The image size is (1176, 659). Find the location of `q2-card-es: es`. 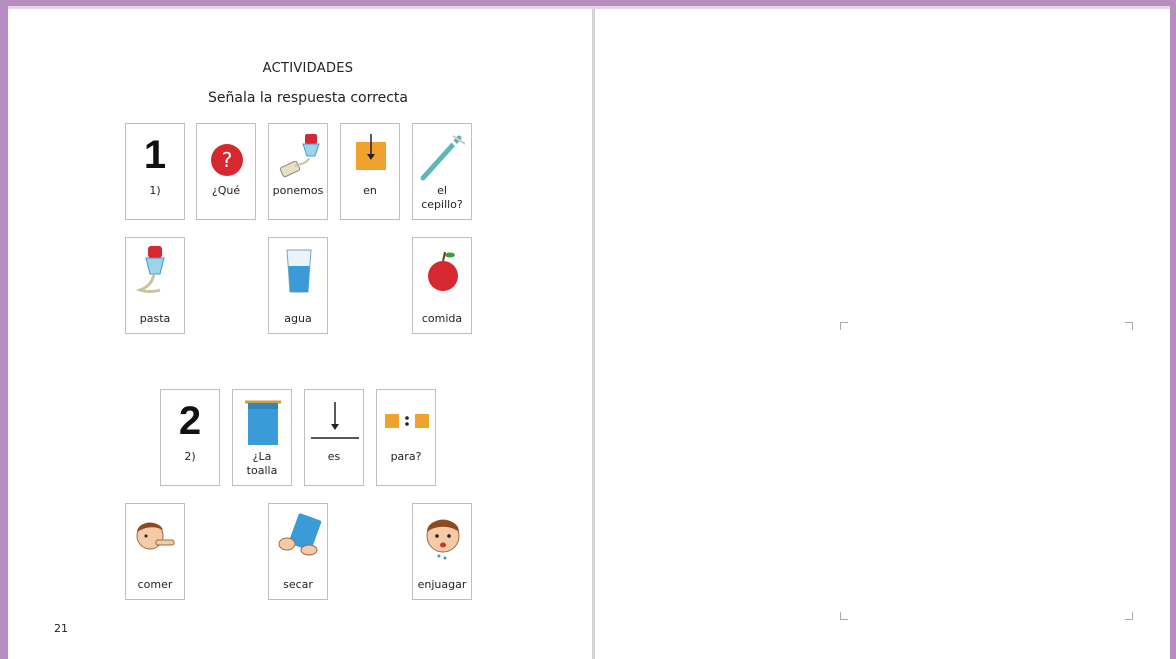

q2-card-es: es is located at coordinates (334, 437).